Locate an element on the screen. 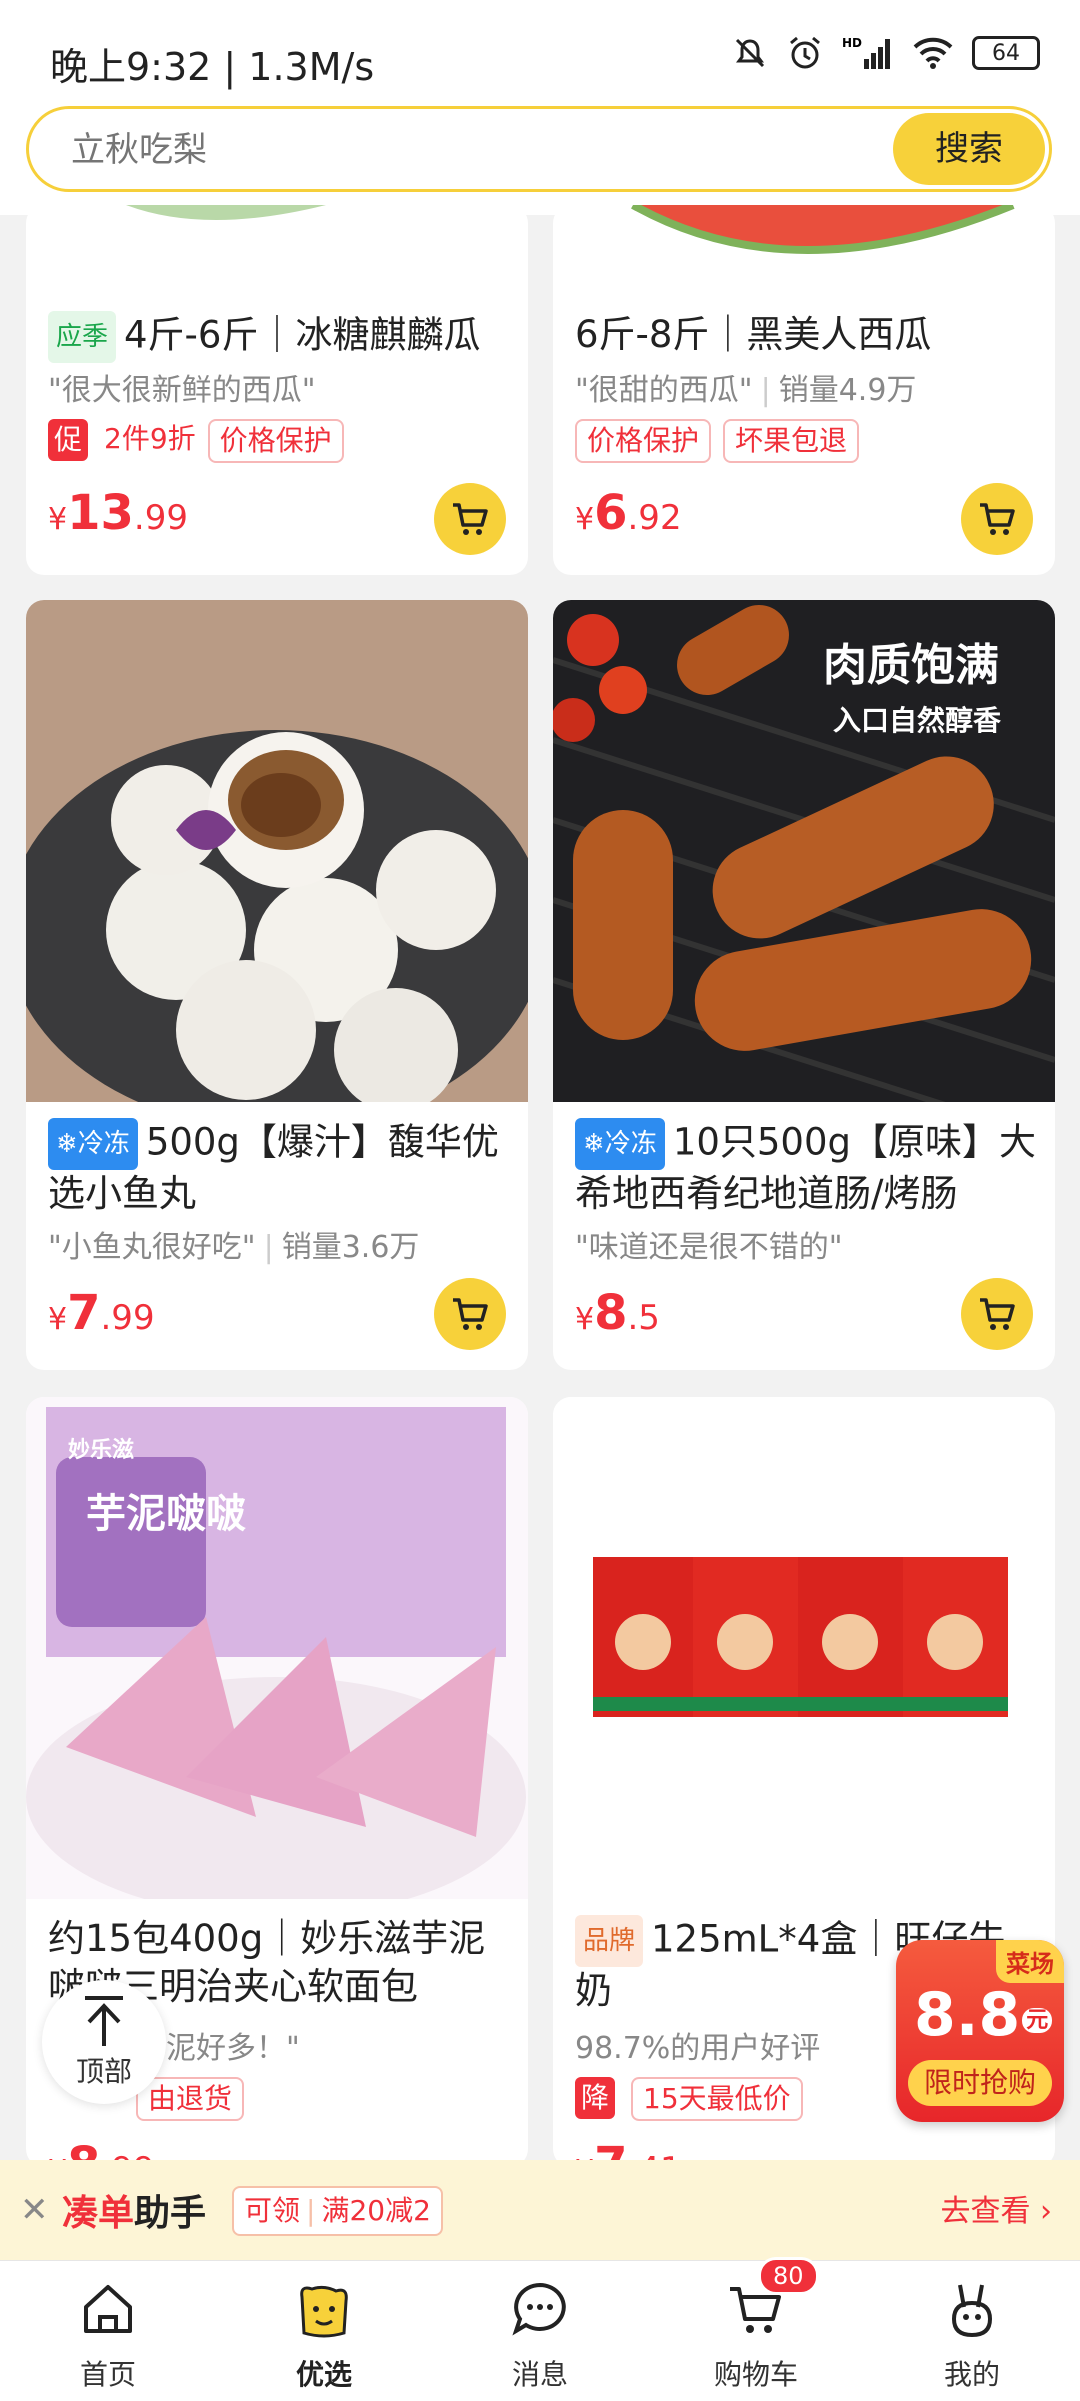  price: ¥13.99 is located at coordinates (118, 513).